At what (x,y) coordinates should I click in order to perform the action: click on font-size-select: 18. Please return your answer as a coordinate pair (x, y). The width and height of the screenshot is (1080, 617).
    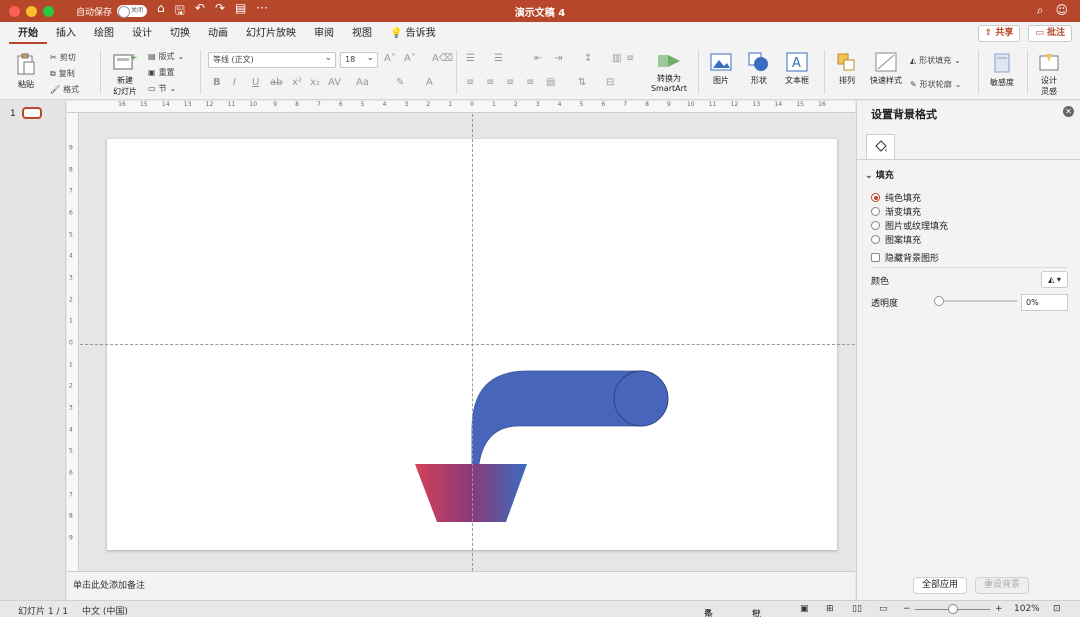
    Looking at the image, I should click on (359, 59).